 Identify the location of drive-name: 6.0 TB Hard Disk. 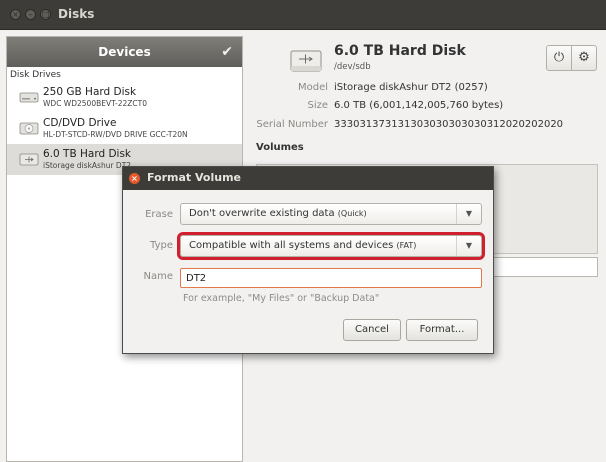
(87, 154).